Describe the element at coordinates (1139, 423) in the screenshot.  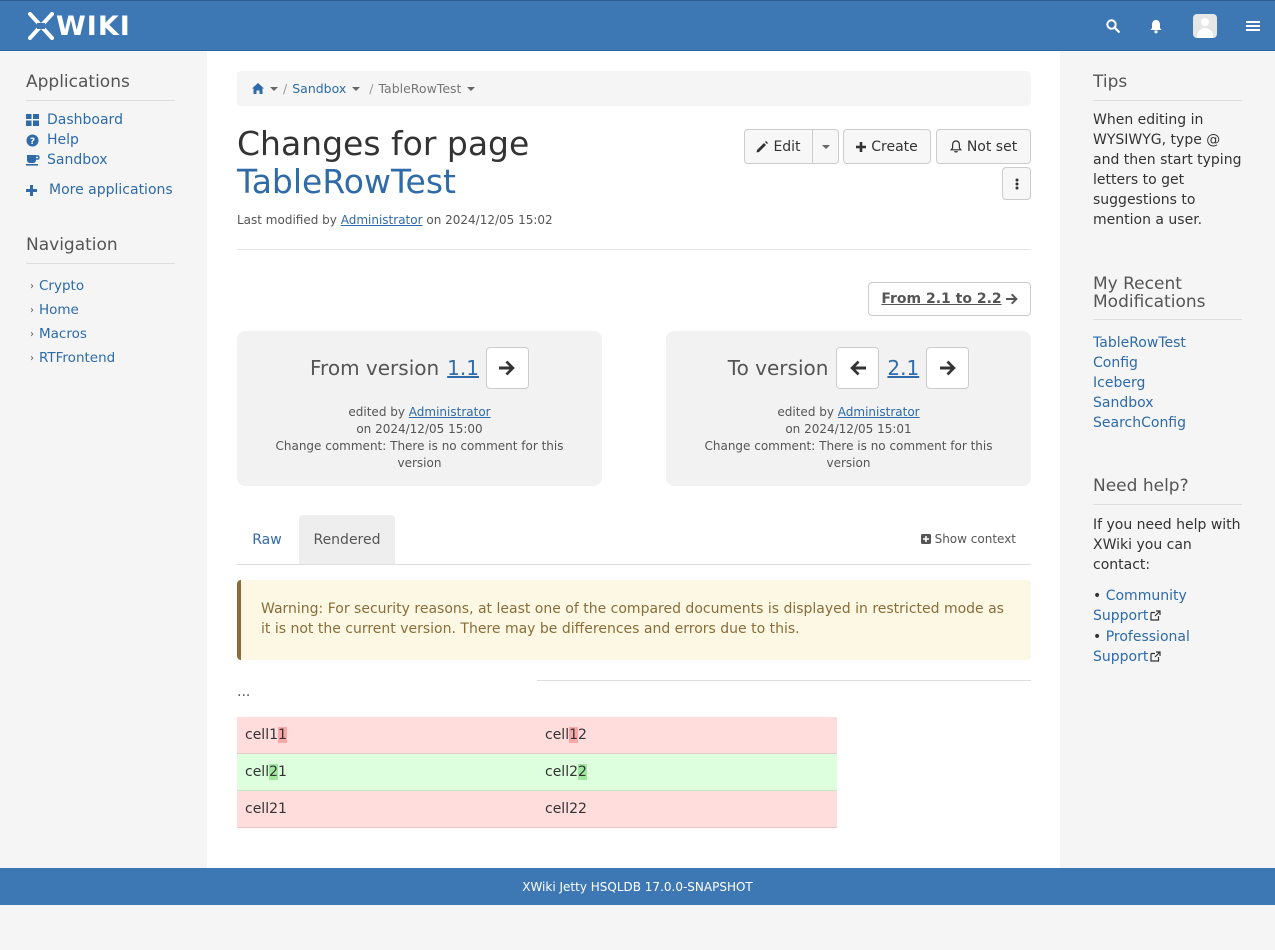
I see `recent-item: SearchConfig` at that location.